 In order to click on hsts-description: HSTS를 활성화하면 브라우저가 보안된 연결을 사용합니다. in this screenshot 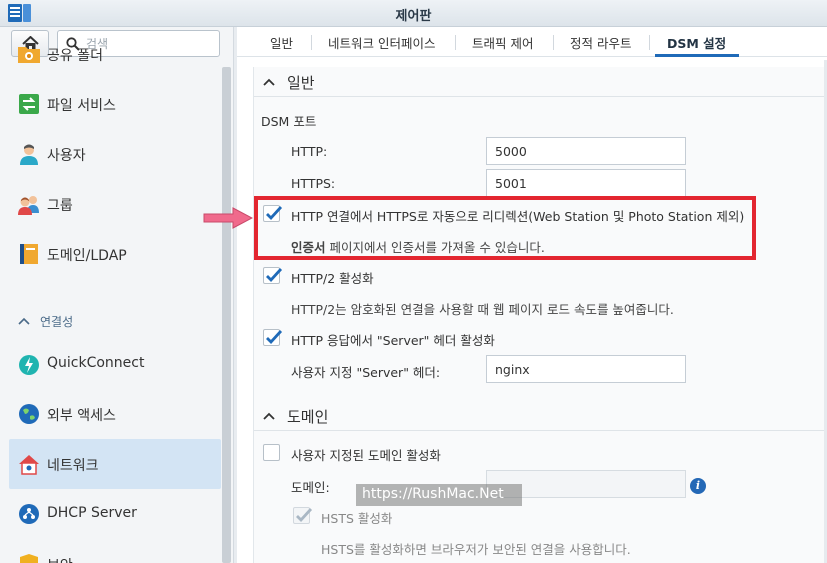, I will do `click(476, 549)`.